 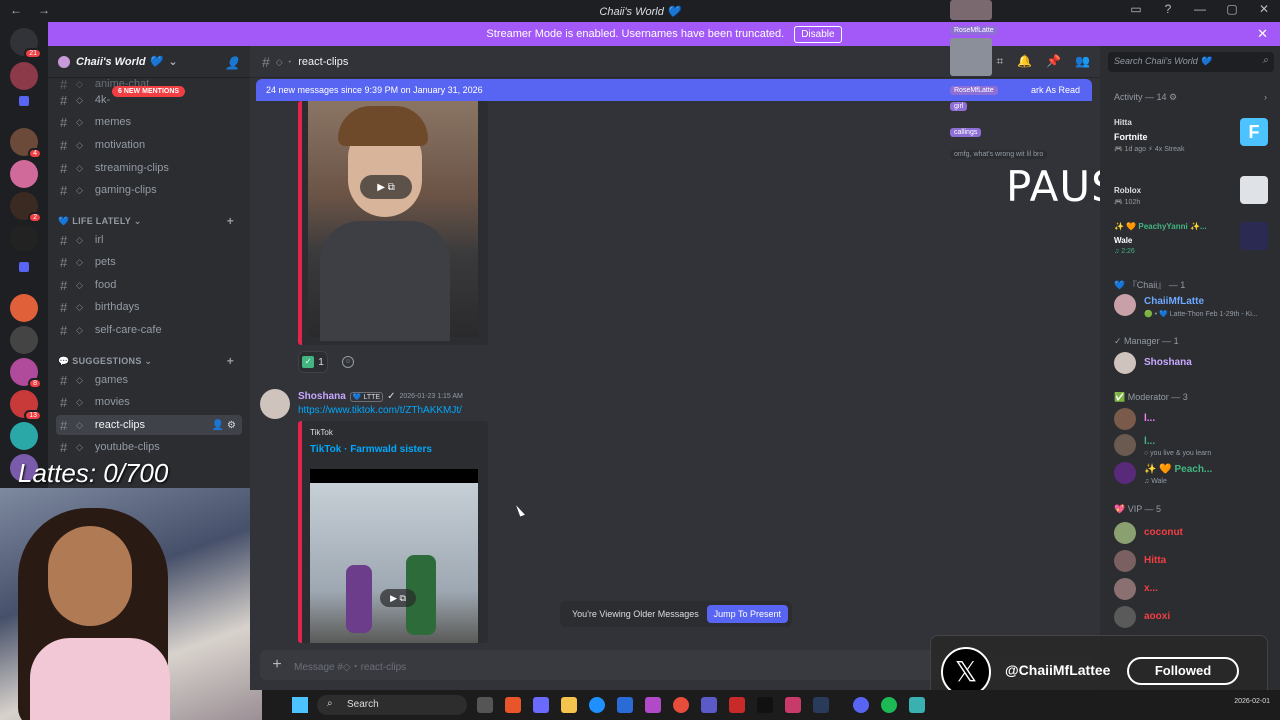 What do you see at coordinates (1194, 238) in the screenshot?
I see `activity-card: ✨ 🧡 PeachyYanni ✨... Wale ♫ 2:26` at bounding box center [1194, 238].